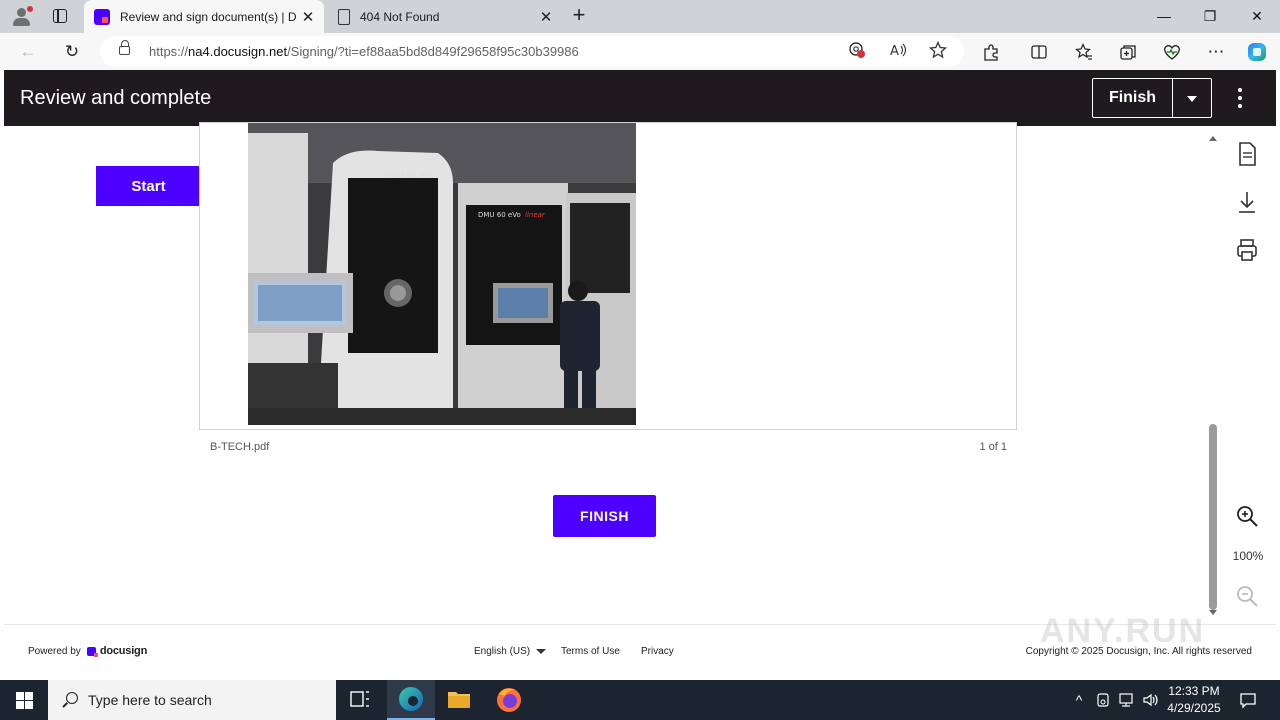 Image resolution: width=1280 pixels, height=720 pixels. I want to click on page-count: 1 of 1, so click(993, 447).